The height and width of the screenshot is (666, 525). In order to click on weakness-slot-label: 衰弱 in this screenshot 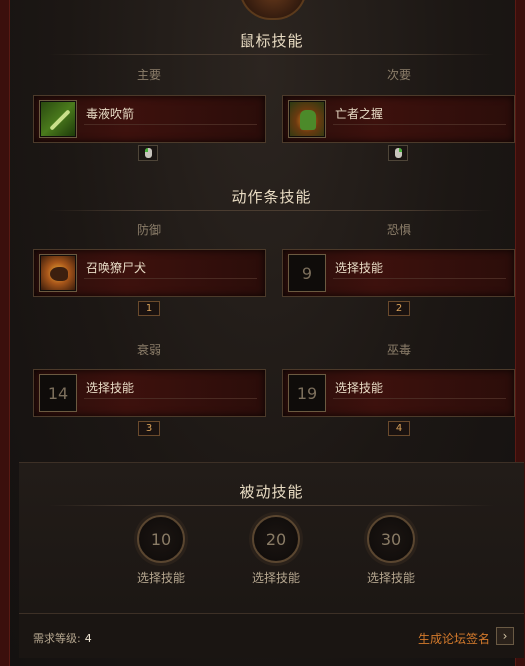, I will do `click(148, 350)`.